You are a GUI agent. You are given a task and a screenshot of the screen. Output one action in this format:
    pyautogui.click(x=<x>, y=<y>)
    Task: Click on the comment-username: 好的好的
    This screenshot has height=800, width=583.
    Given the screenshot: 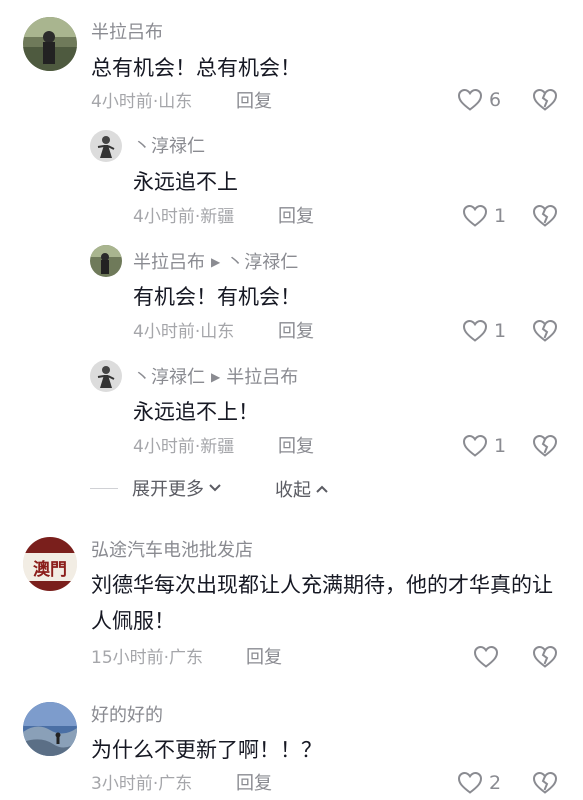 What is the action you would take?
    pyautogui.click(x=127, y=716)
    